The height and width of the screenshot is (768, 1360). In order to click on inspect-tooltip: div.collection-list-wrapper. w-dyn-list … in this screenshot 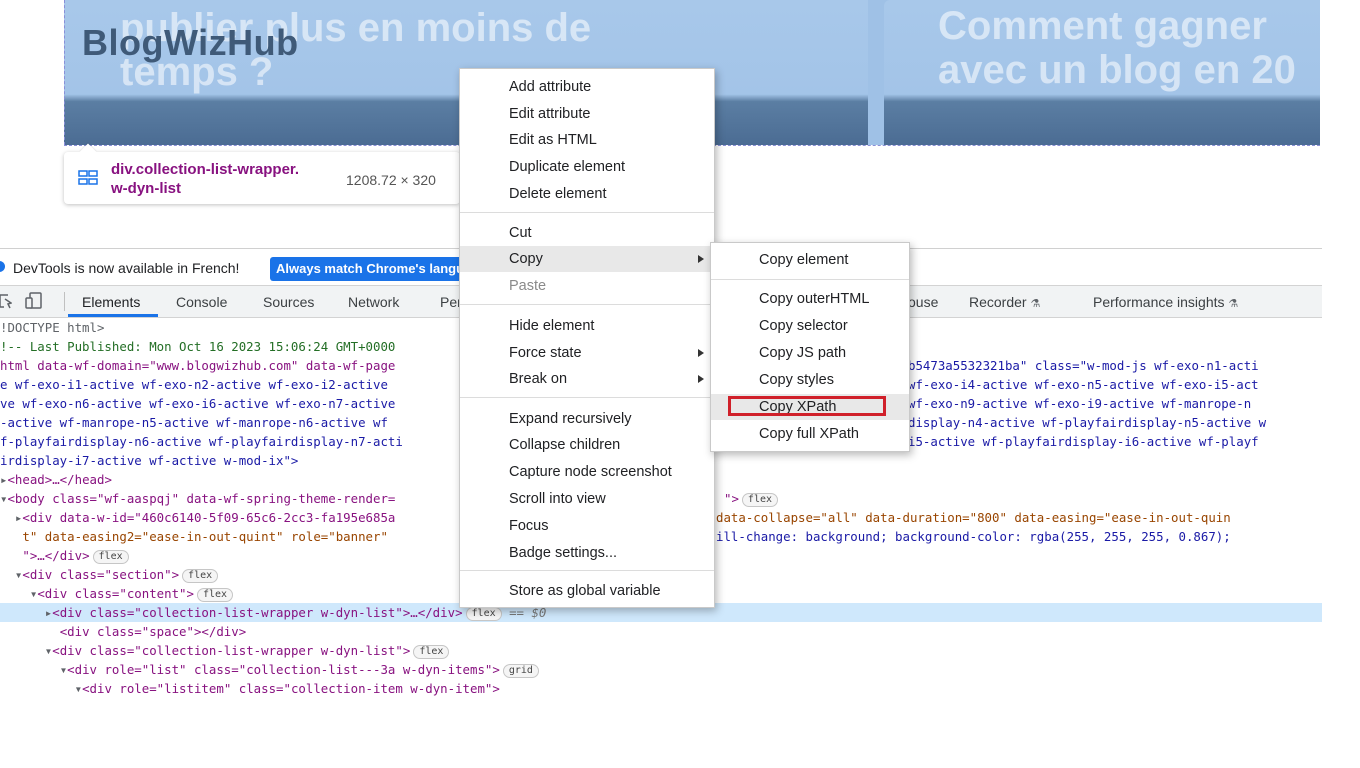, I will do `click(262, 173)`.